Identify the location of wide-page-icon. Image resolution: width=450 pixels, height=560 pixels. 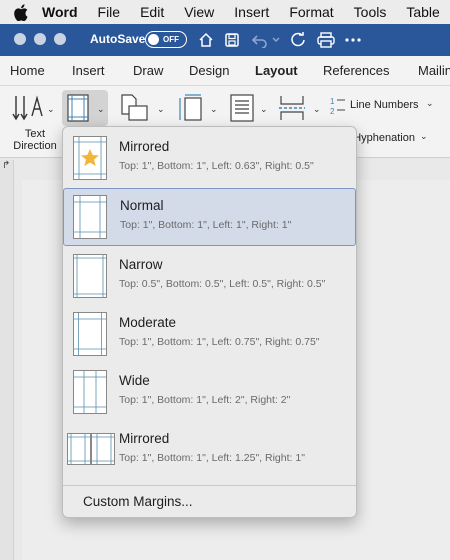
(90, 394).